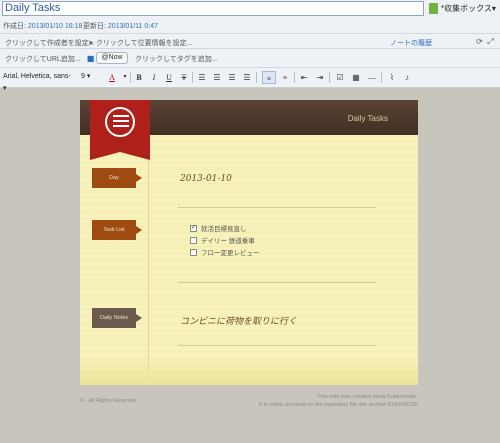  What do you see at coordinates (108, 401) in the screenshot?
I see `copyright: © . All Rights Reserved` at bounding box center [108, 401].